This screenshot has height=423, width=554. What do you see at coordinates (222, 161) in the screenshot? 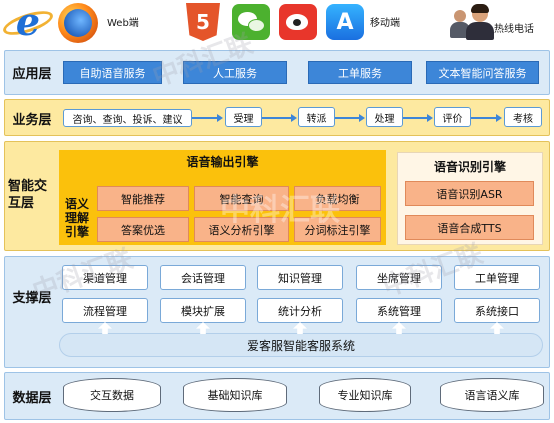
I see `voice-output-engine-title: 语音输出引擎` at bounding box center [222, 161].